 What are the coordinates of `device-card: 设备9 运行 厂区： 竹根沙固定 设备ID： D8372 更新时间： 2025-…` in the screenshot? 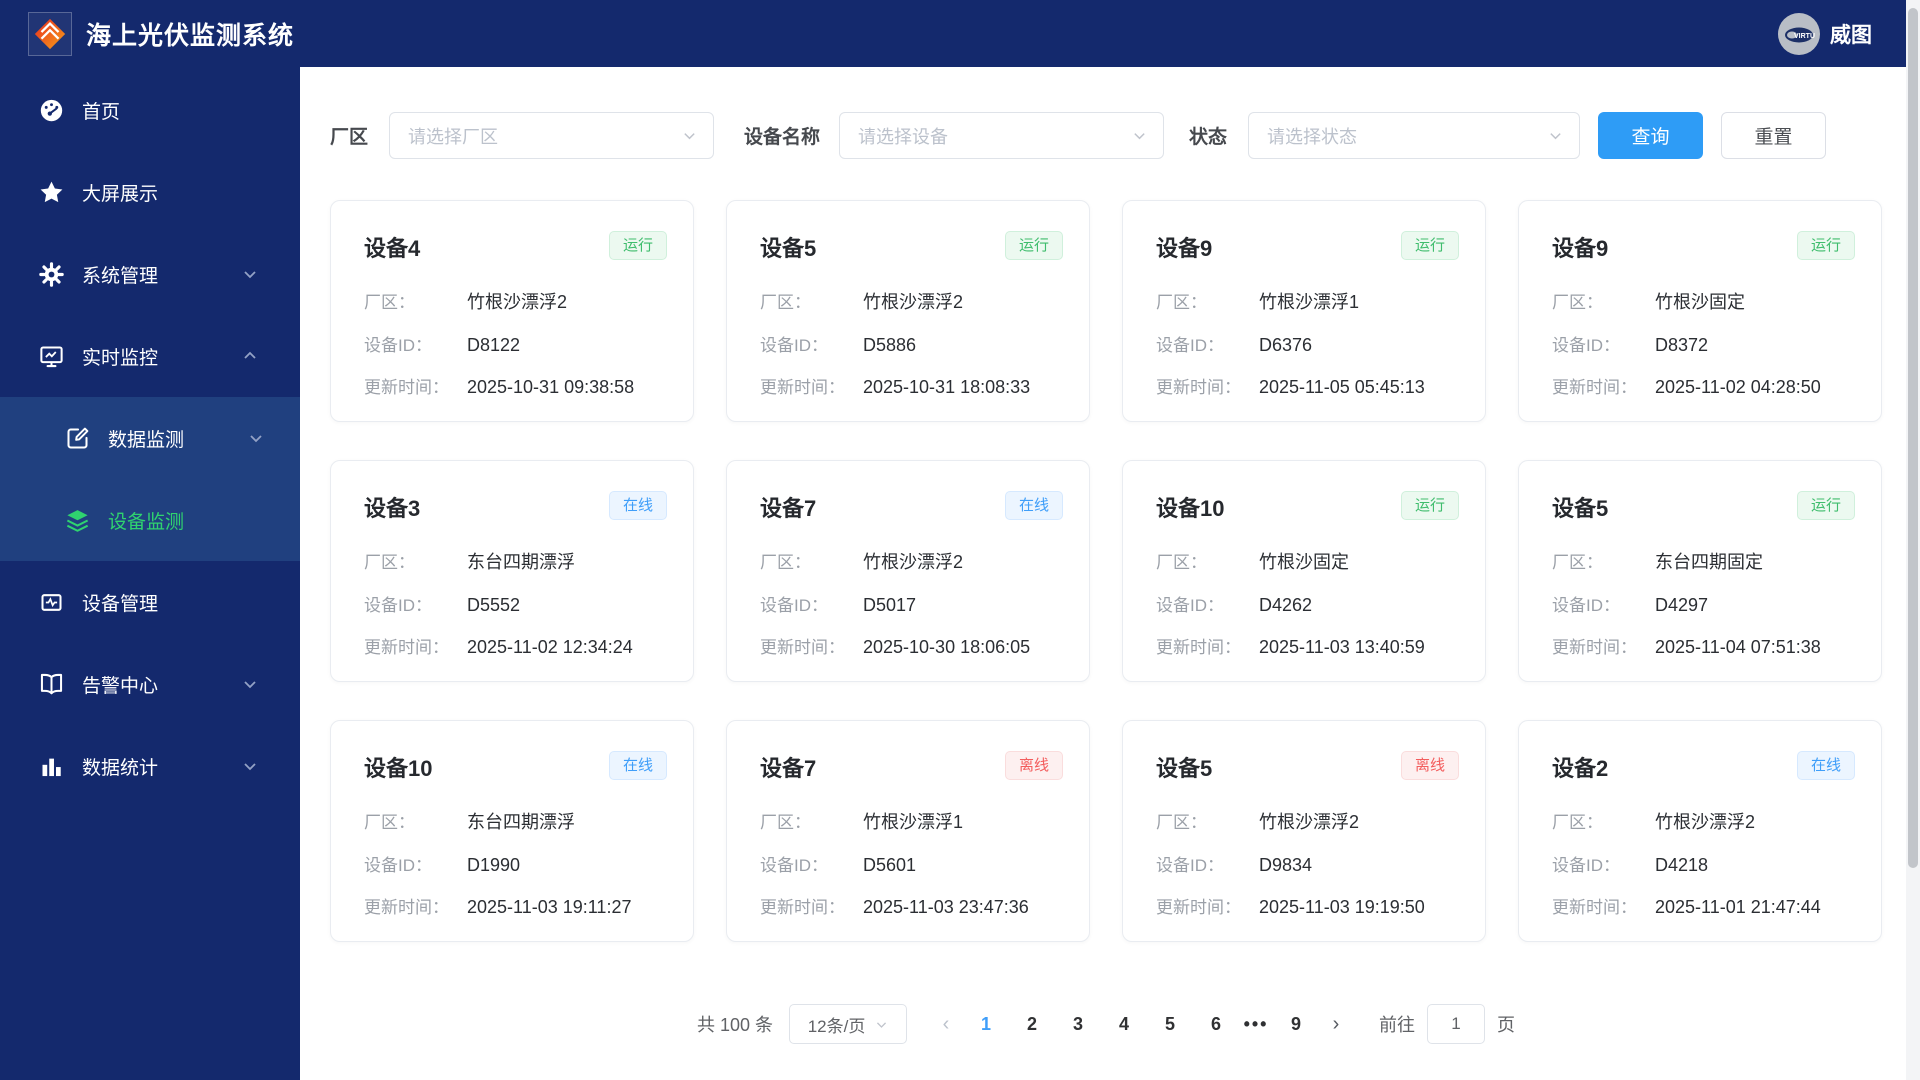 It's located at (1700, 311).